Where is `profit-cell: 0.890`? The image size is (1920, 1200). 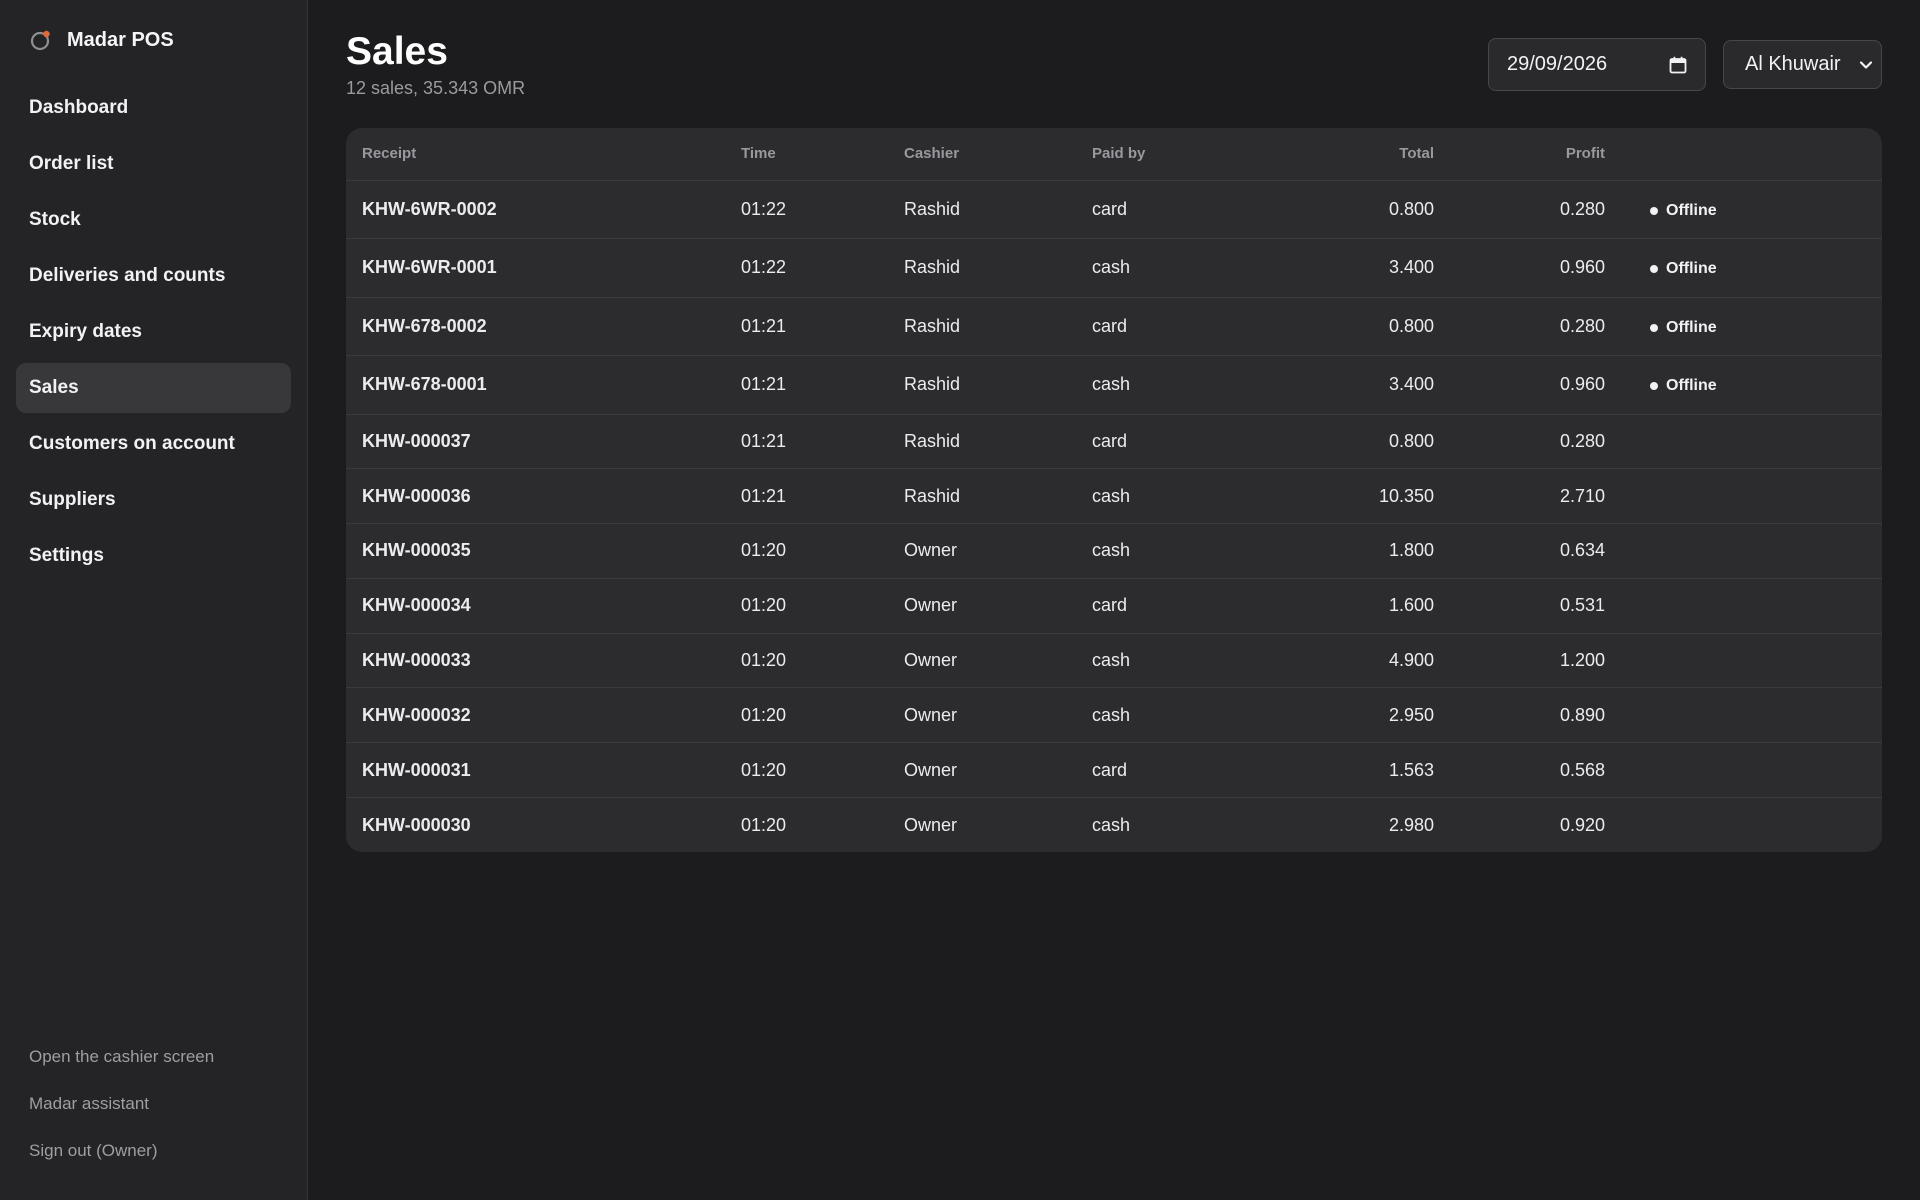 profit-cell: 0.890 is located at coordinates (1519, 715).